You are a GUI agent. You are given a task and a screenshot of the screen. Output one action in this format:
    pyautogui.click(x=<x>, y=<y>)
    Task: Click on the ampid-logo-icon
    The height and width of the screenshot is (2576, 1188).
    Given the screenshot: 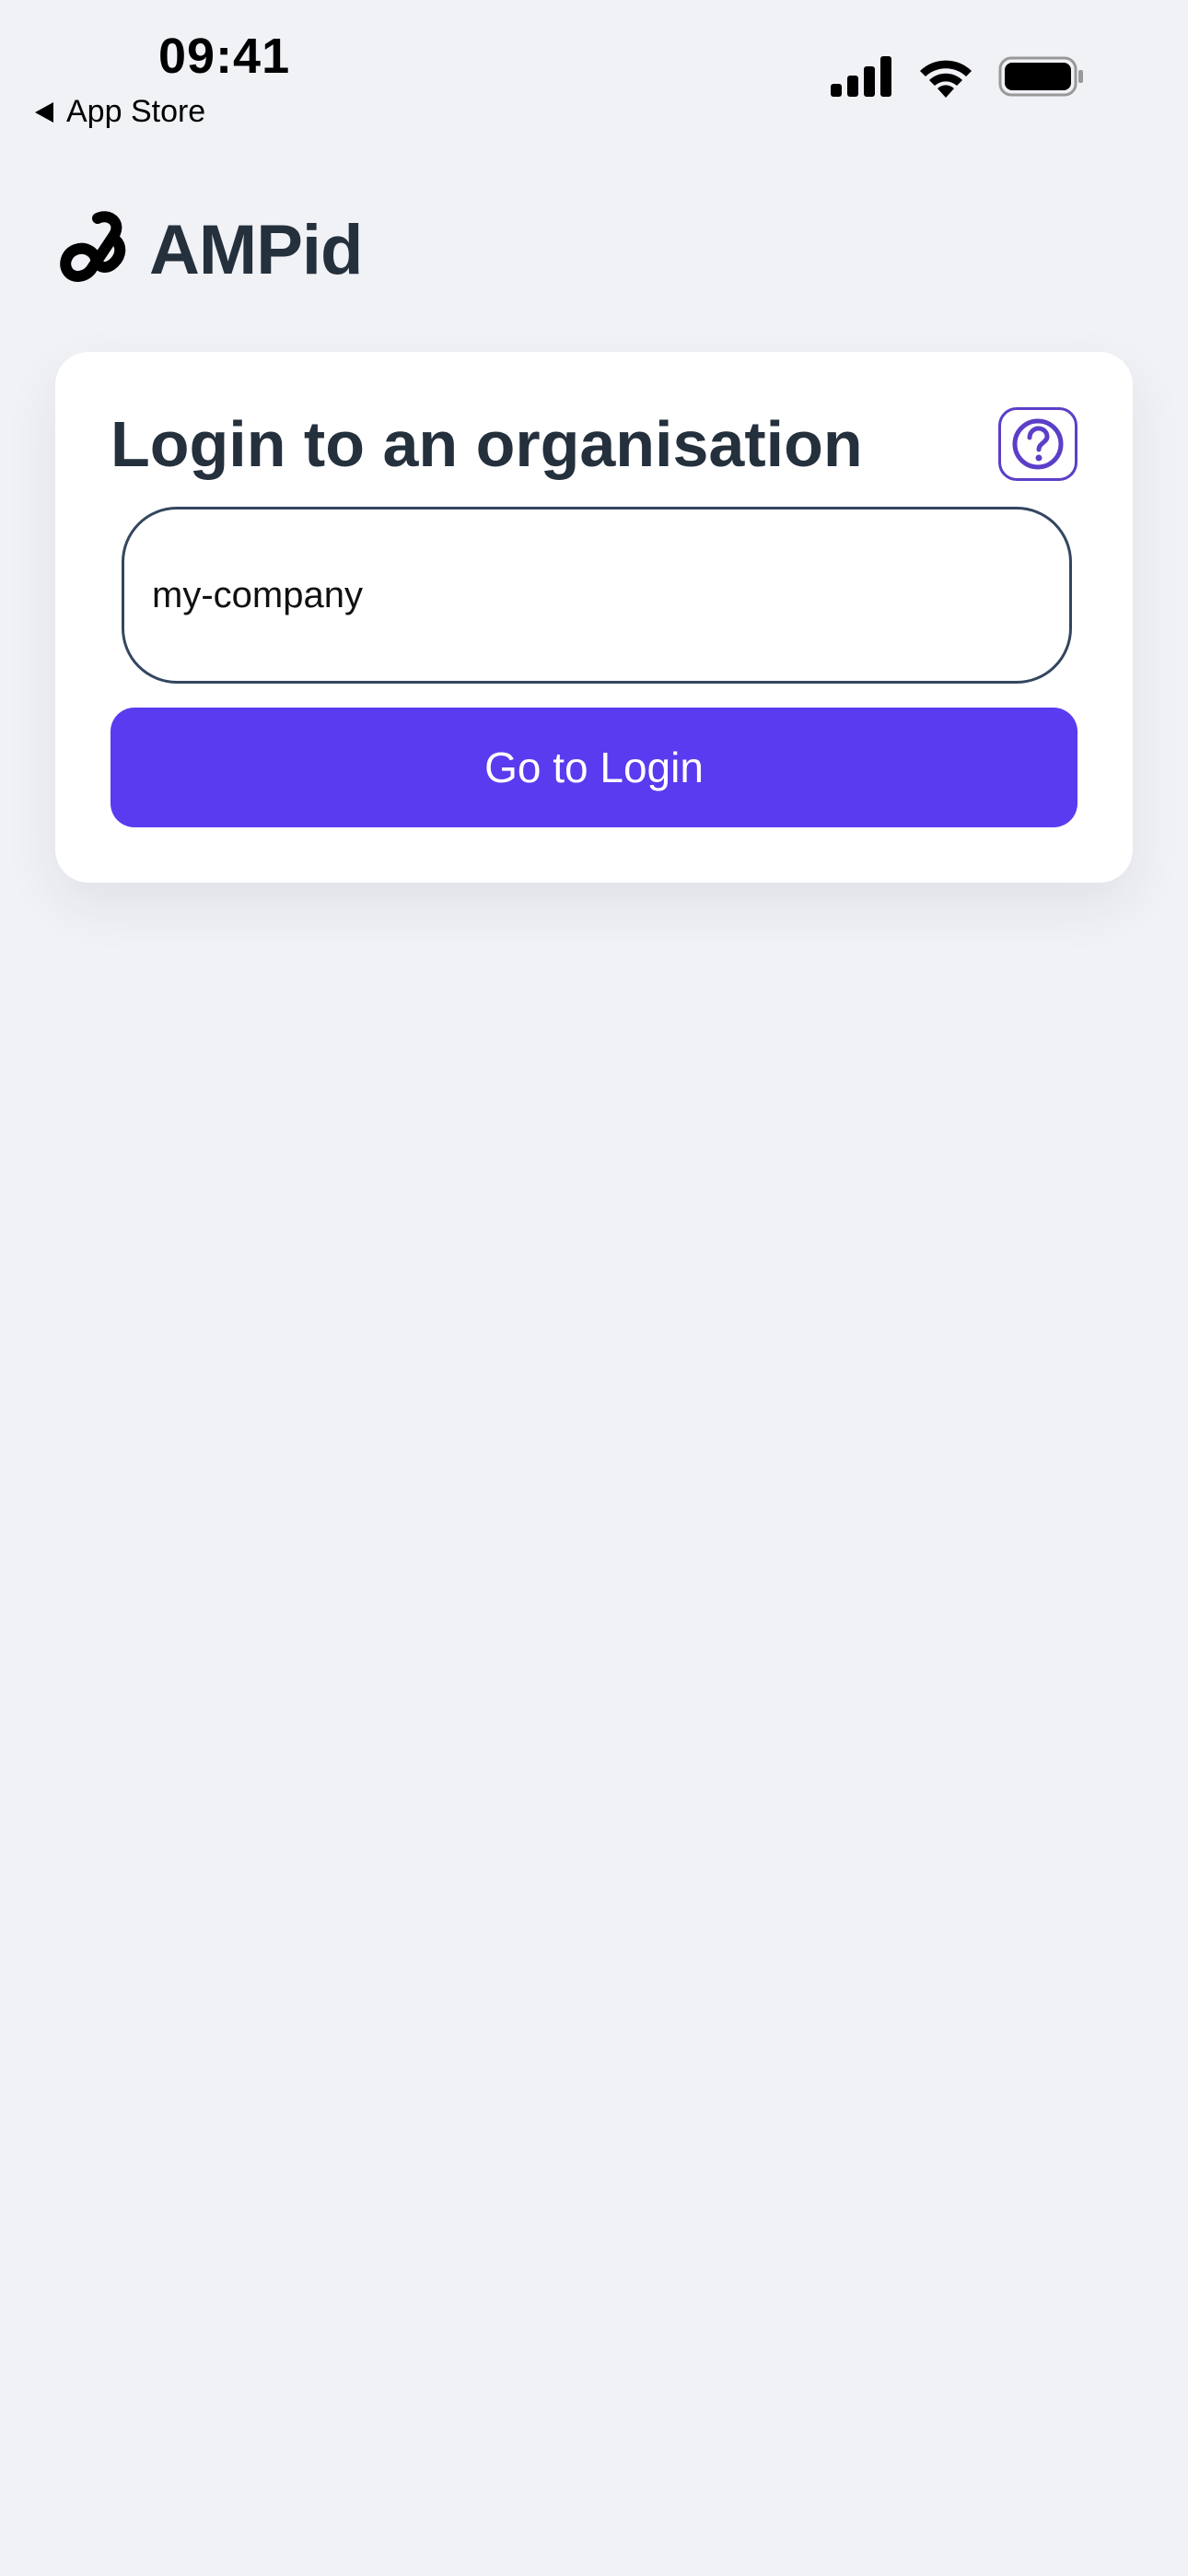 What is the action you would take?
    pyautogui.click(x=93, y=246)
    